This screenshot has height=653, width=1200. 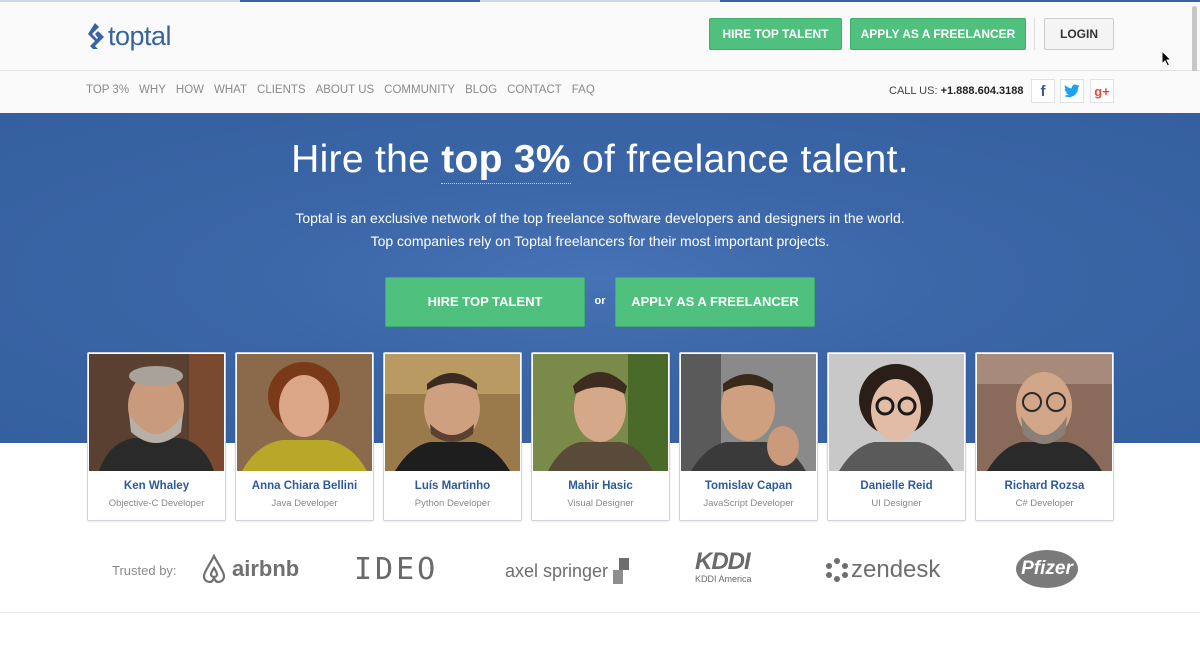 I want to click on hire-top-talent-button: HIRE TOP TALENT, so click(x=775, y=34).